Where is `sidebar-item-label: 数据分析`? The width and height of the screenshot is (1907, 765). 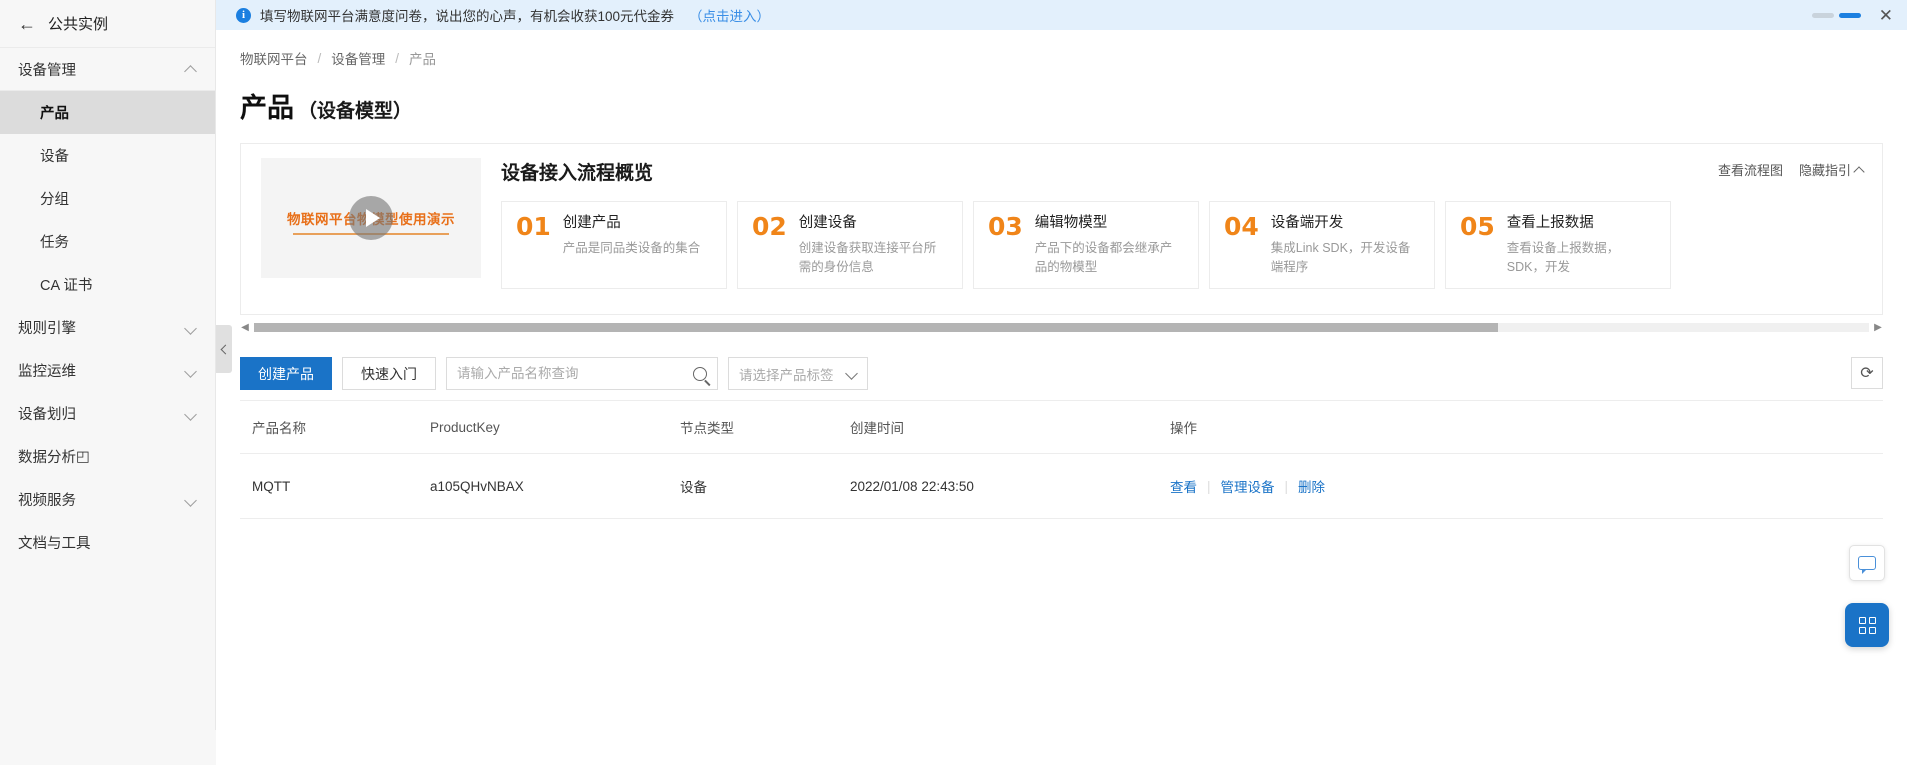
sidebar-item-label: 数据分析 is located at coordinates (47, 458).